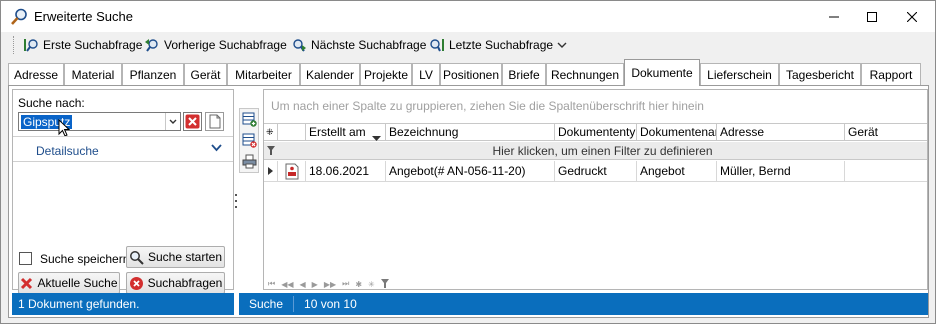  Describe the element at coordinates (437, 45) in the screenshot. I see `last-query-icon` at that location.